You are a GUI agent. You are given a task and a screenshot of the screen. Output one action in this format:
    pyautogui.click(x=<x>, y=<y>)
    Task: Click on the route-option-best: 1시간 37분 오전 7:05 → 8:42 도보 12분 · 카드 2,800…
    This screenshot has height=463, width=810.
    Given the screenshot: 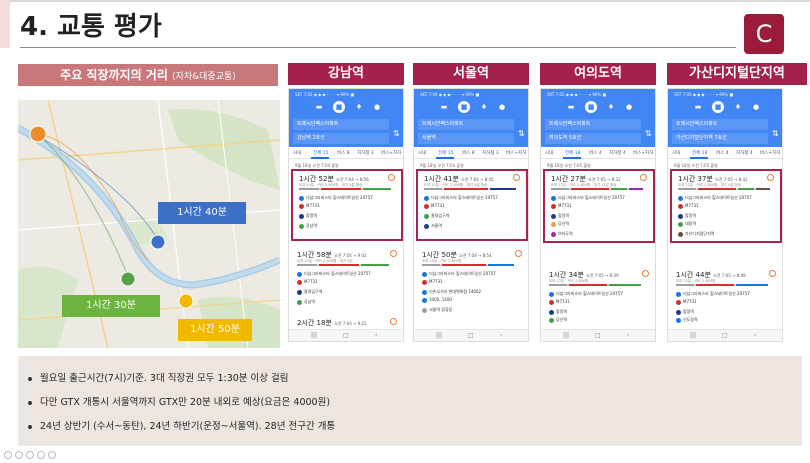 What is the action you would take?
    pyautogui.click(x=726, y=206)
    